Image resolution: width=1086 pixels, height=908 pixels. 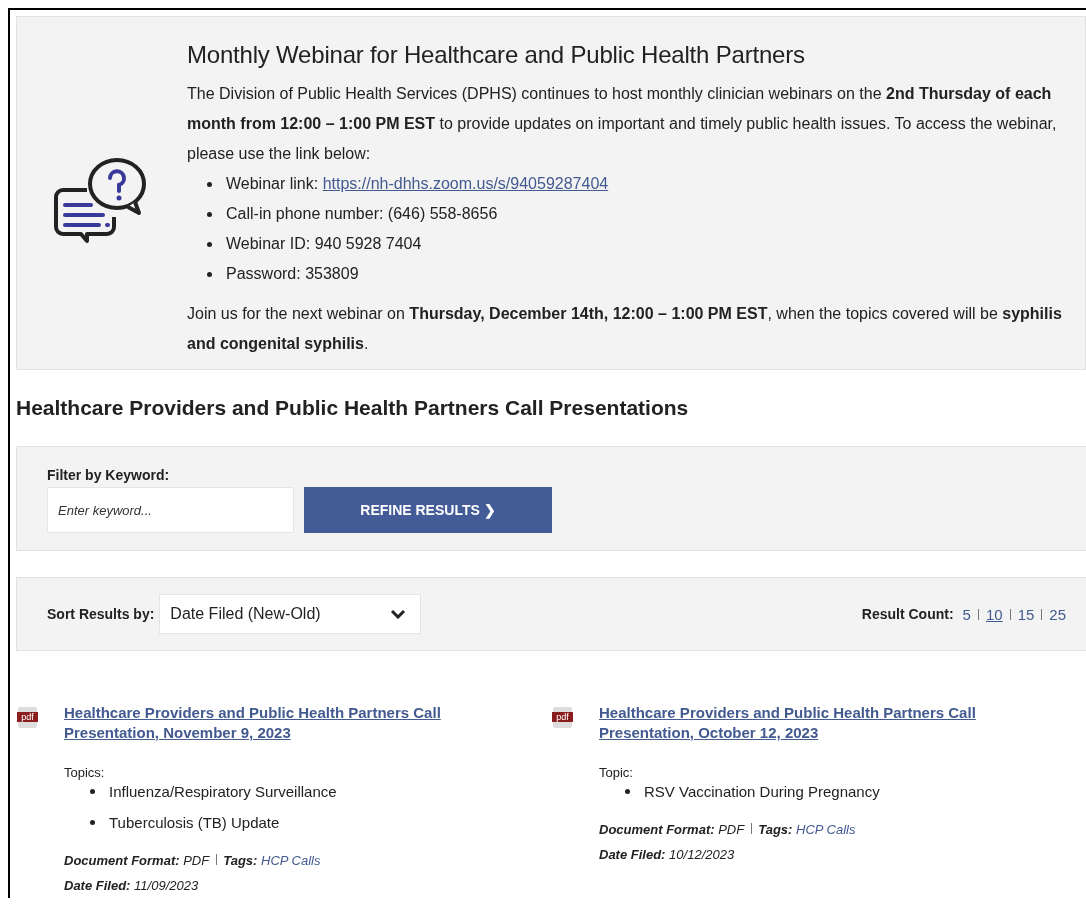 I want to click on closing-paragraph: Join us for the next webinar on Thursday, December 14th, 12:00 – 1:00 PM EST, when the topics covered will be syphilis and congenital syphilis., so click(x=625, y=329).